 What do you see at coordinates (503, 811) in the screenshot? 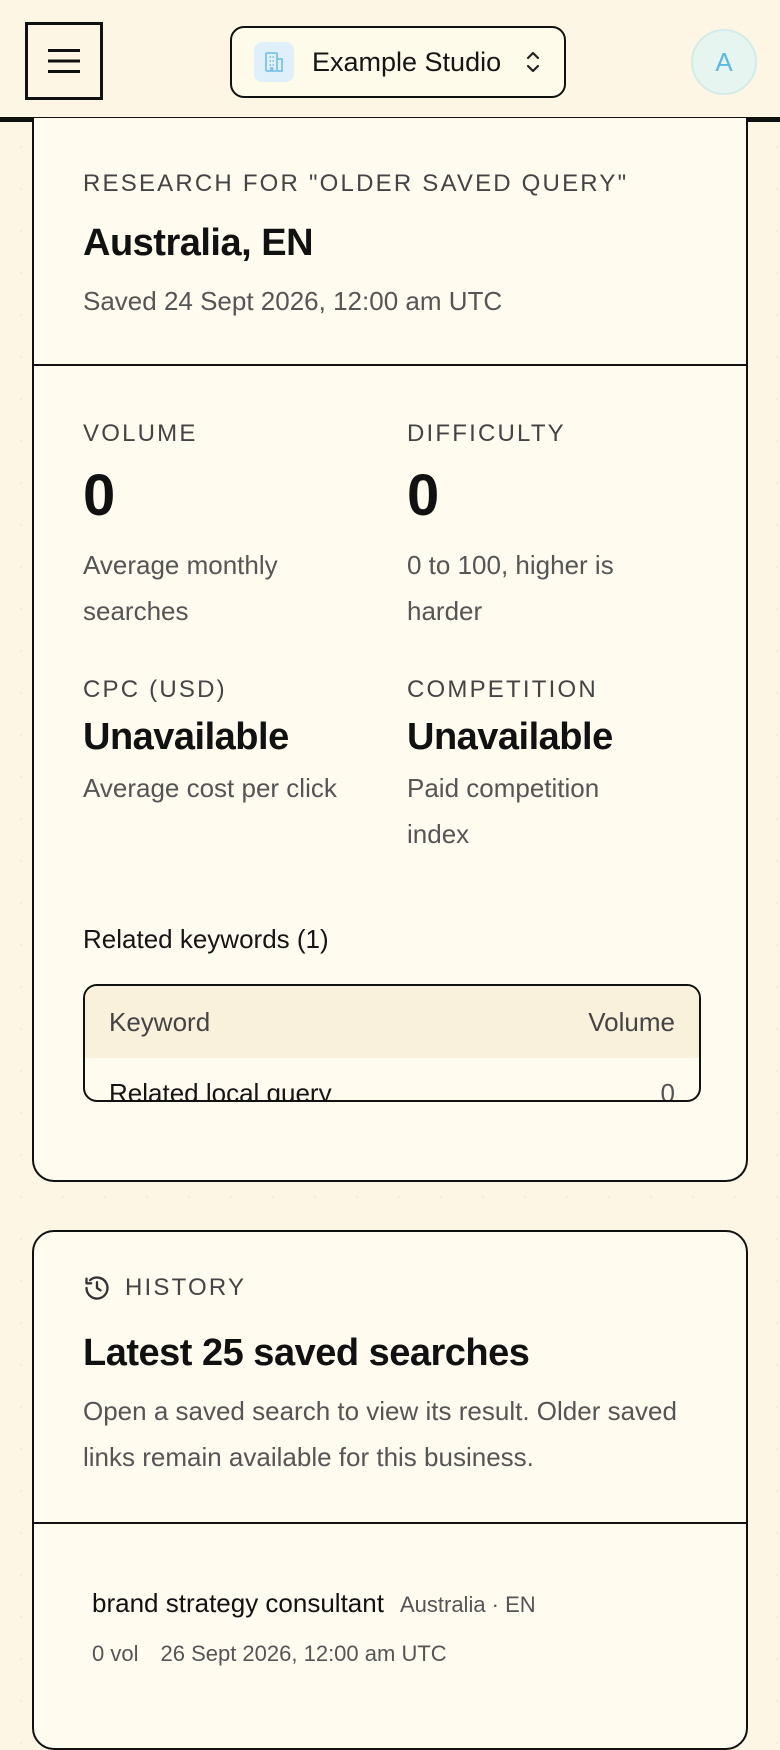
I see `metric-description: Paid competition index` at bounding box center [503, 811].